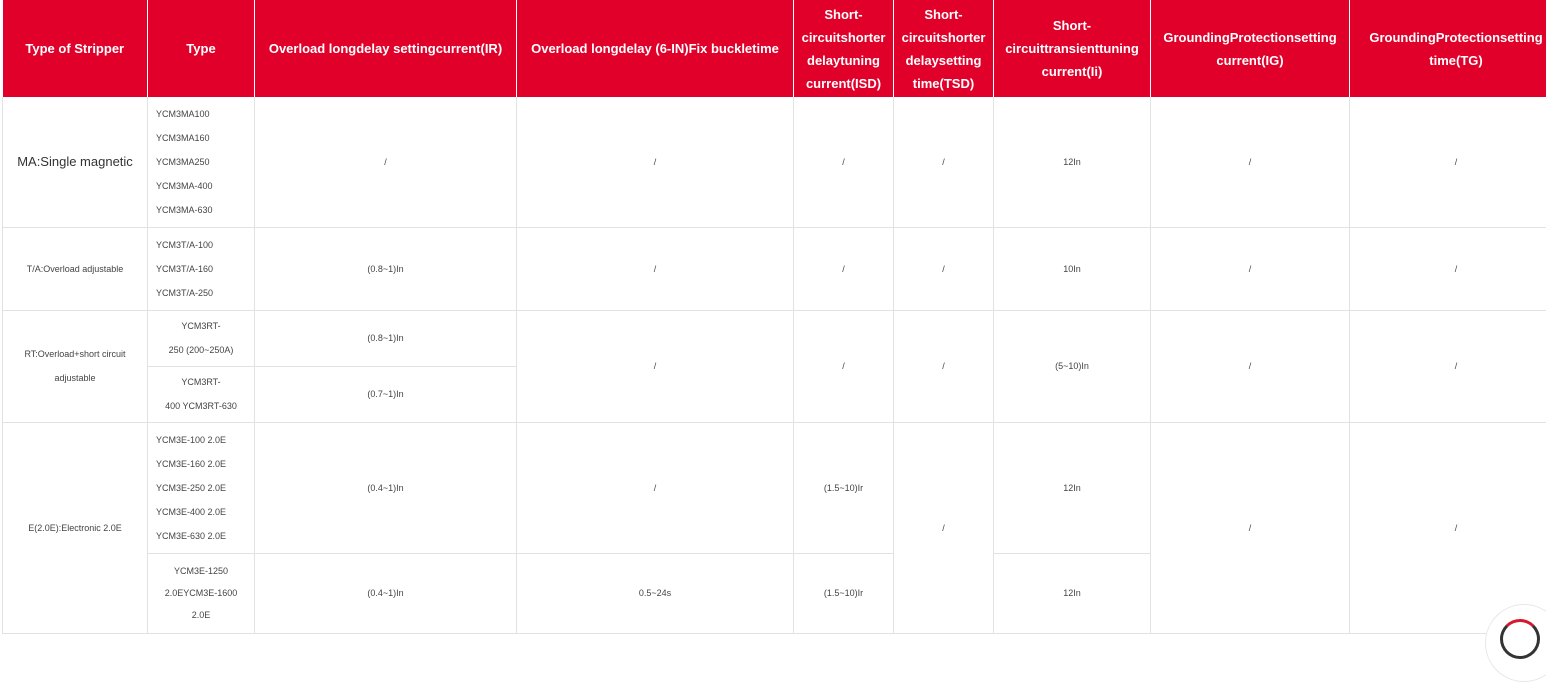 The height and width of the screenshot is (682, 1546). Describe the element at coordinates (201, 406) in the screenshot. I see `model-name: 400 YCM3RT-630` at that location.